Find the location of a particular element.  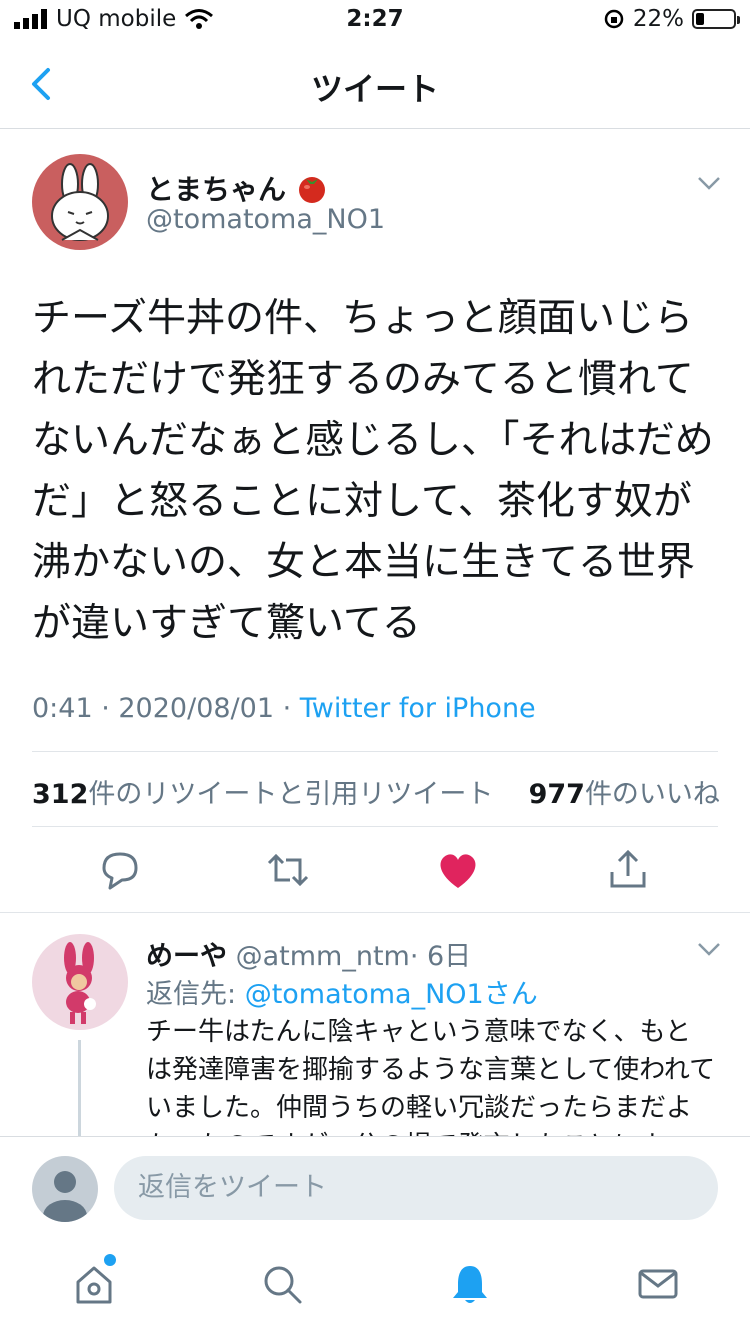

likes-link: 977件のいいね is located at coordinates (624, 794).